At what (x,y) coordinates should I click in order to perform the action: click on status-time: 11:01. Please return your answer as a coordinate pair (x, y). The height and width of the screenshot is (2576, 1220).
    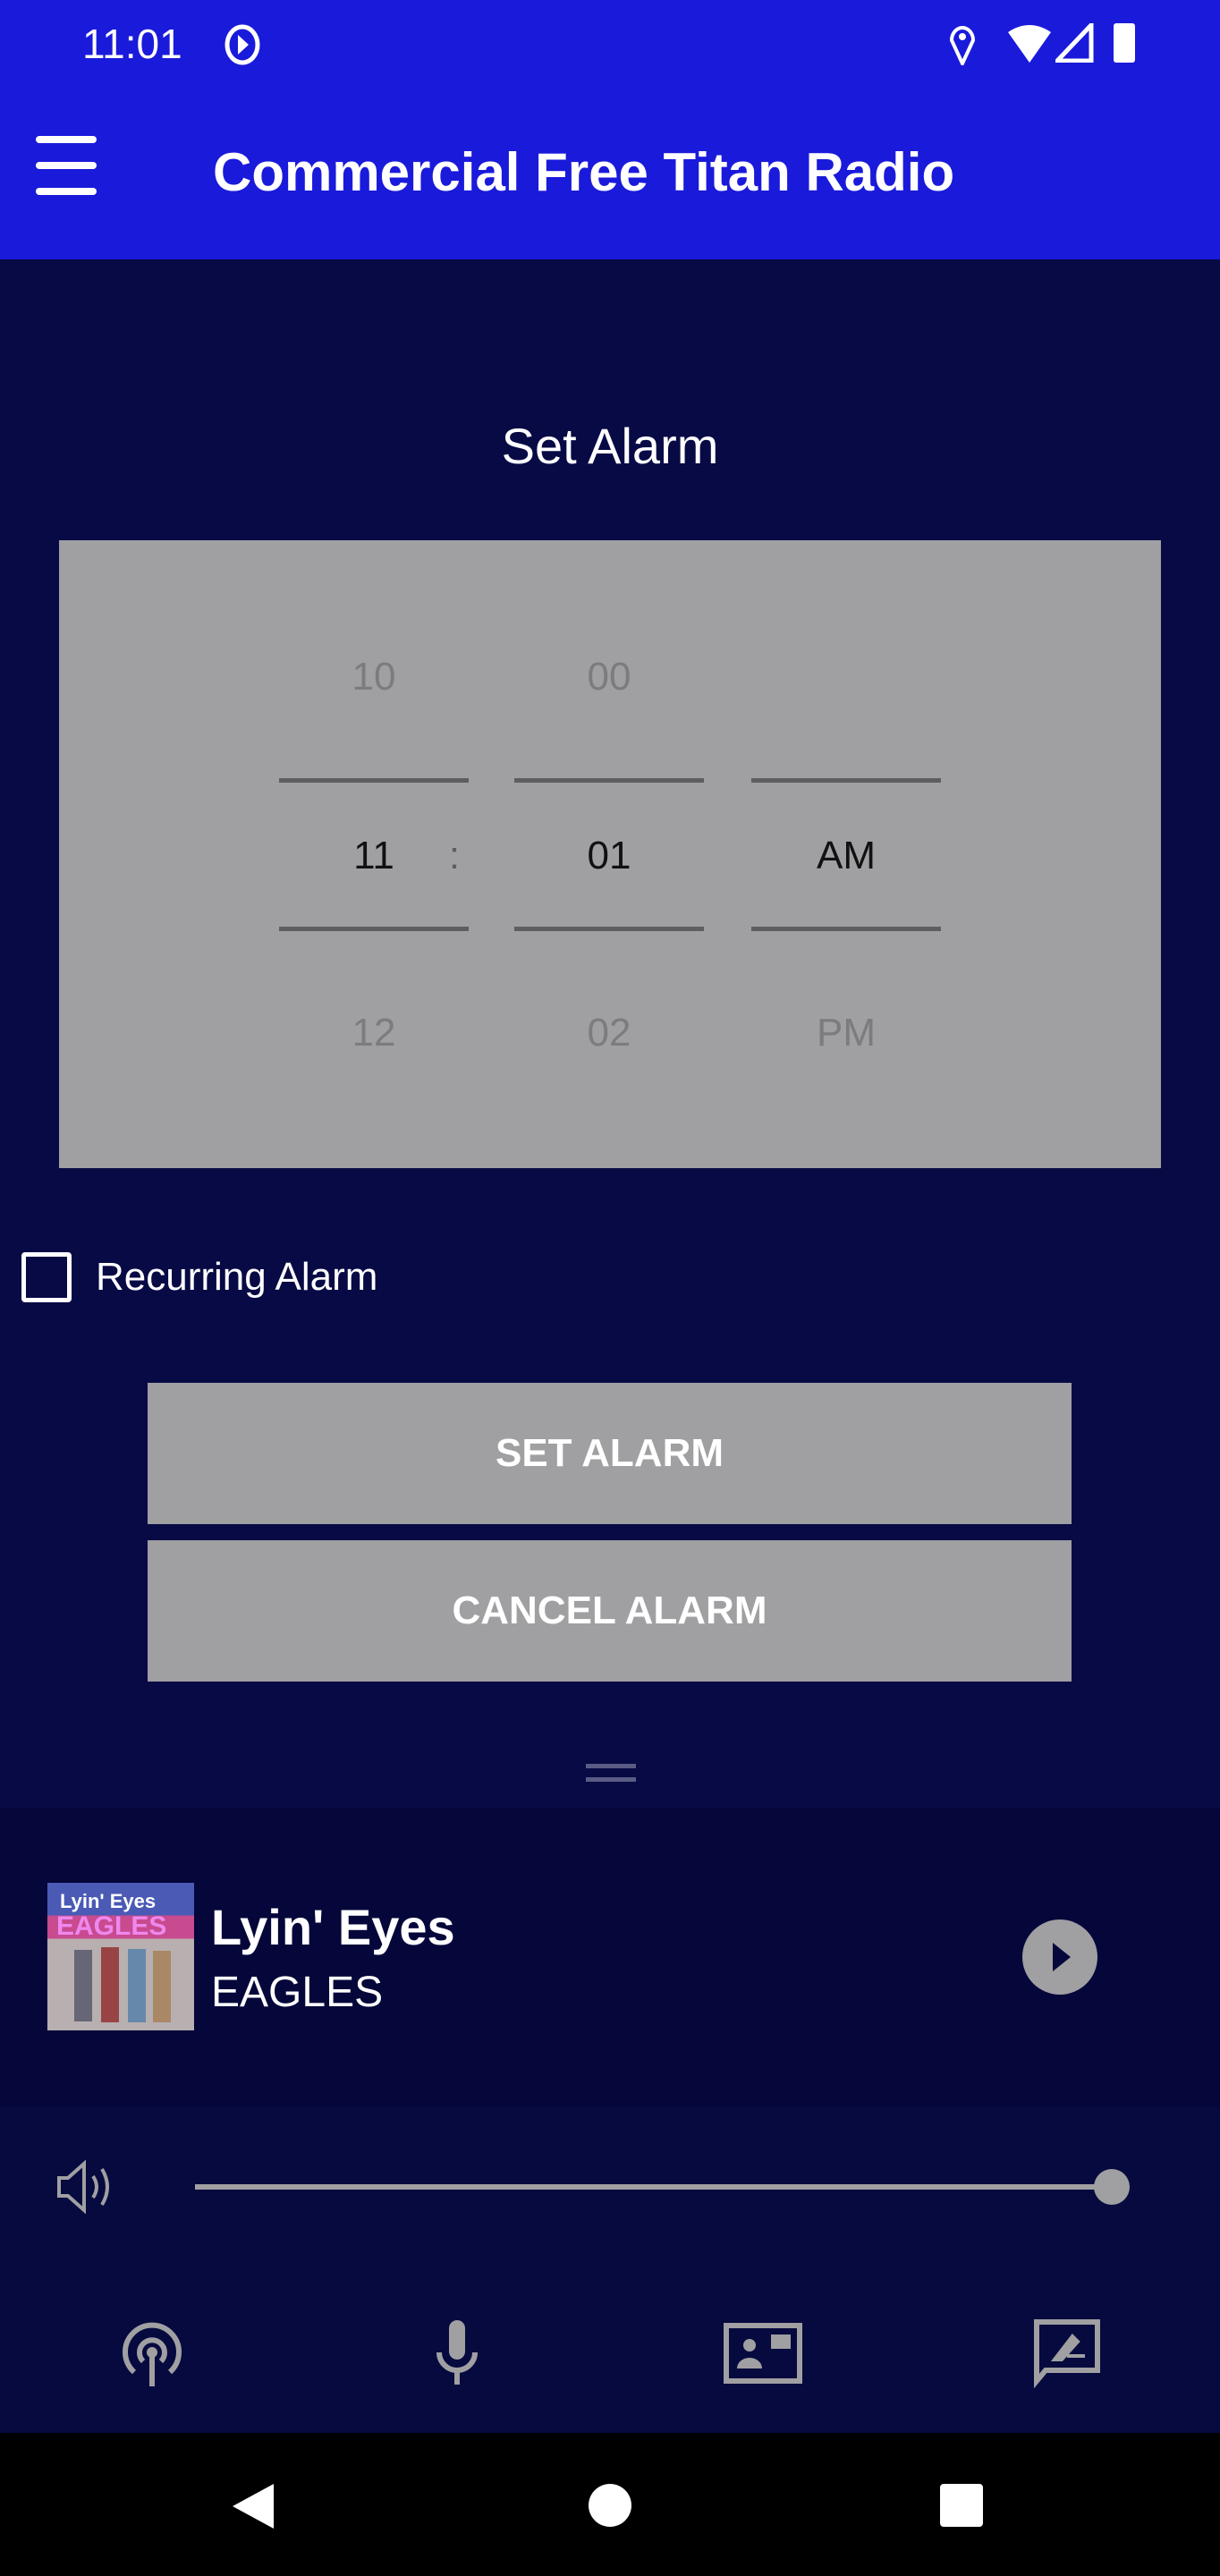
    Looking at the image, I should click on (132, 44).